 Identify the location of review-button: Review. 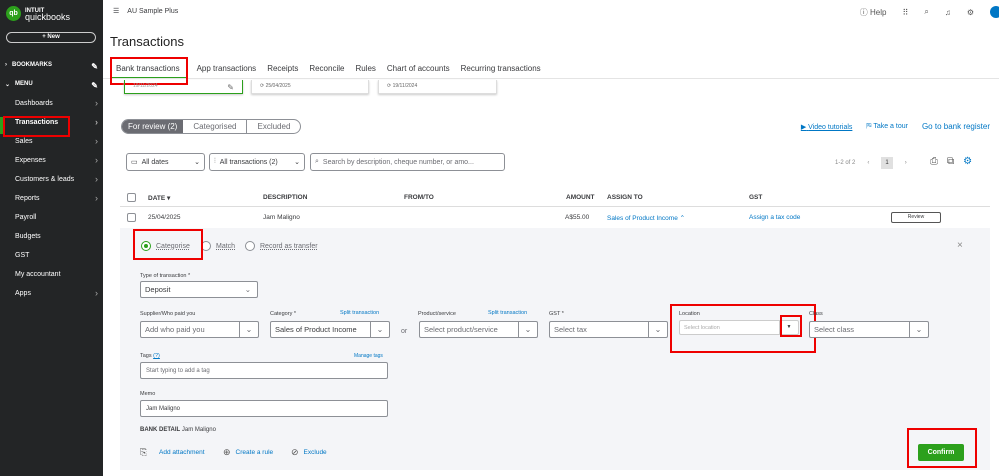
(916, 217).